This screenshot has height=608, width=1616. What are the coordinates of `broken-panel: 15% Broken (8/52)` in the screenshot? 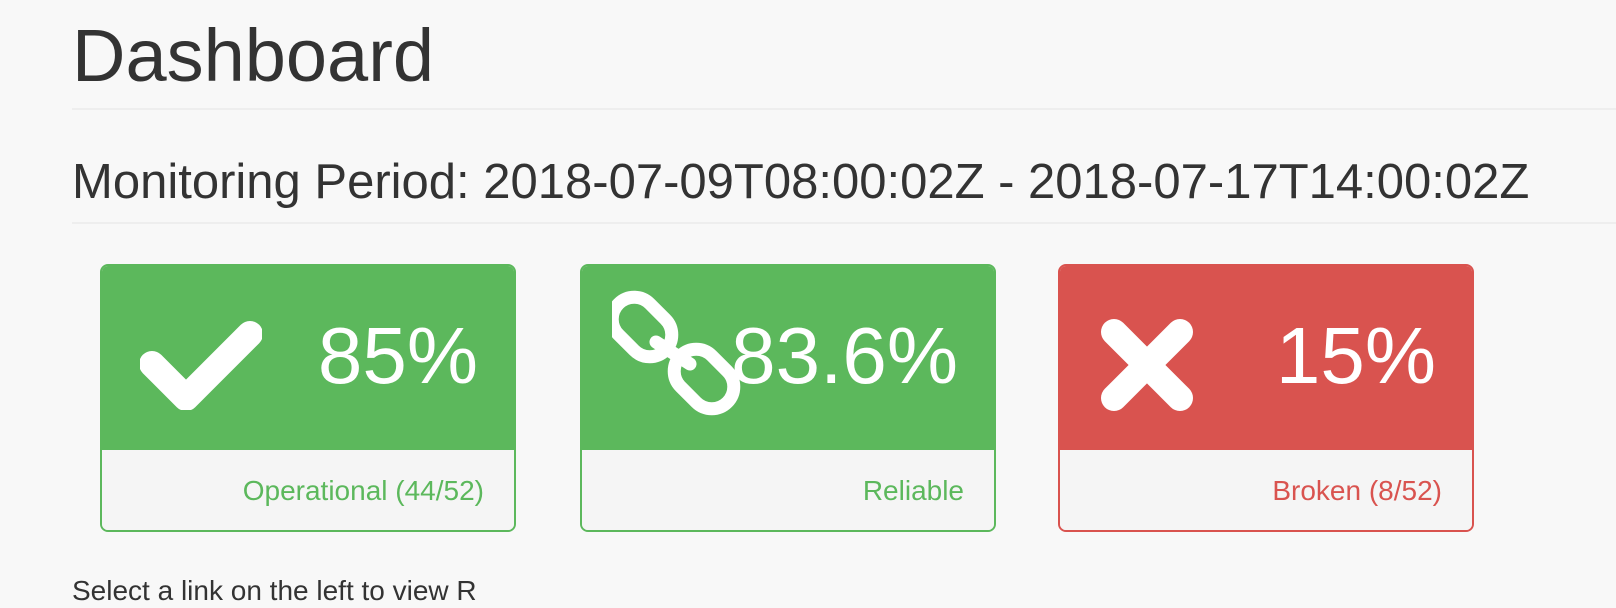 It's located at (1266, 398).